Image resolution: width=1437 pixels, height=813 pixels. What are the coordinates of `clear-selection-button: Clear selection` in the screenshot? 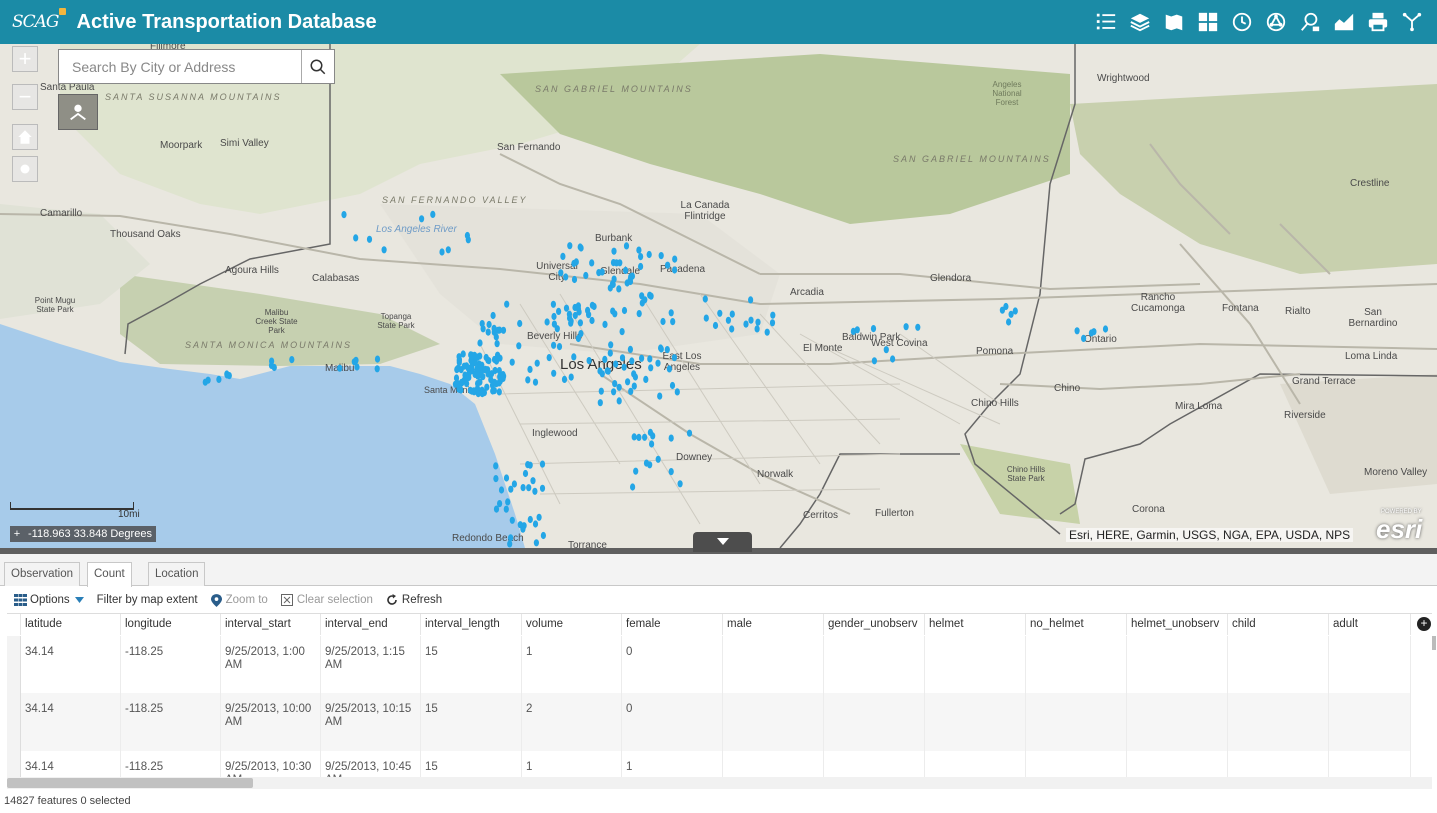 It's located at (326, 600).